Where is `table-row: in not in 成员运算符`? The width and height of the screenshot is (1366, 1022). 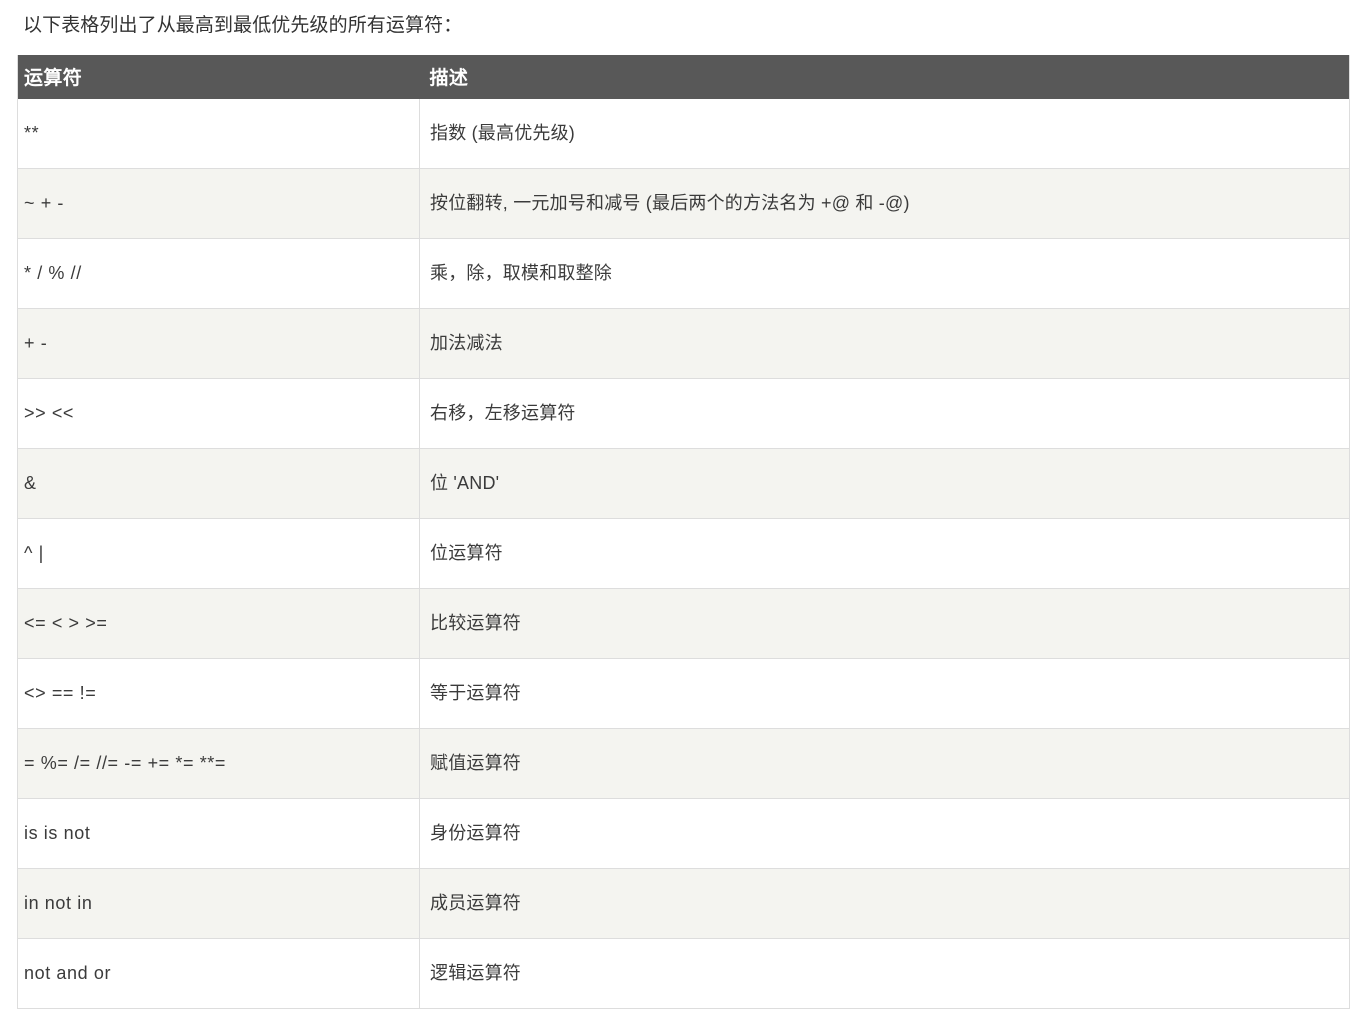
table-row: in not in 成员运算符 is located at coordinates (683, 902).